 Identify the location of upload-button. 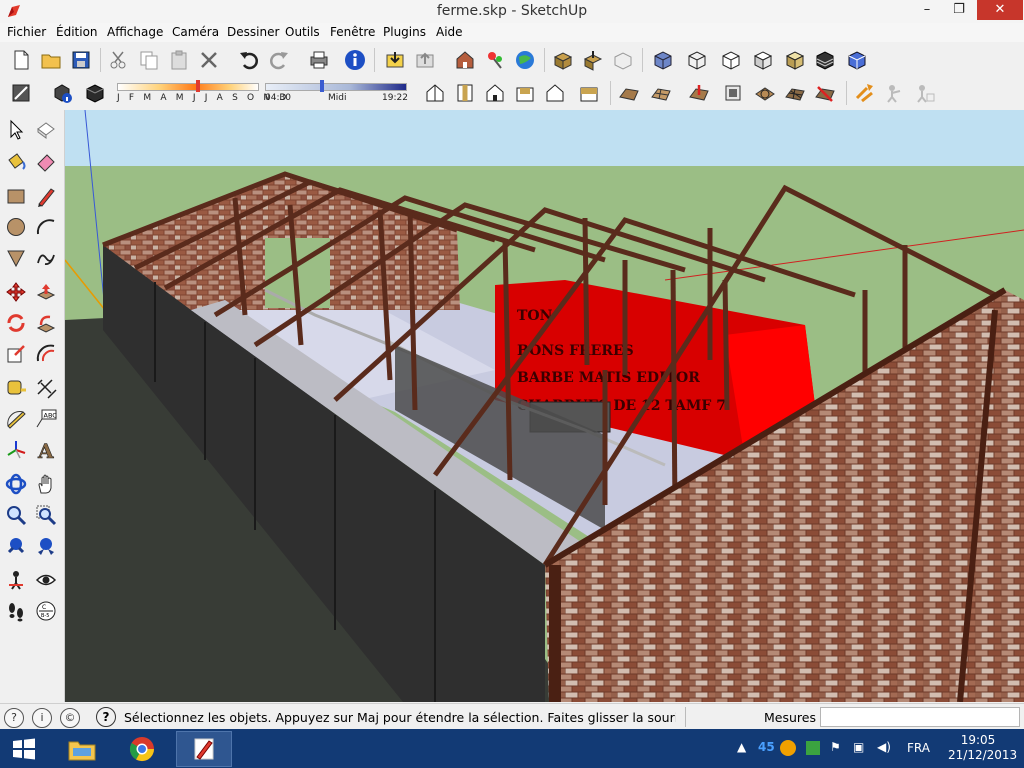
(593, 60).